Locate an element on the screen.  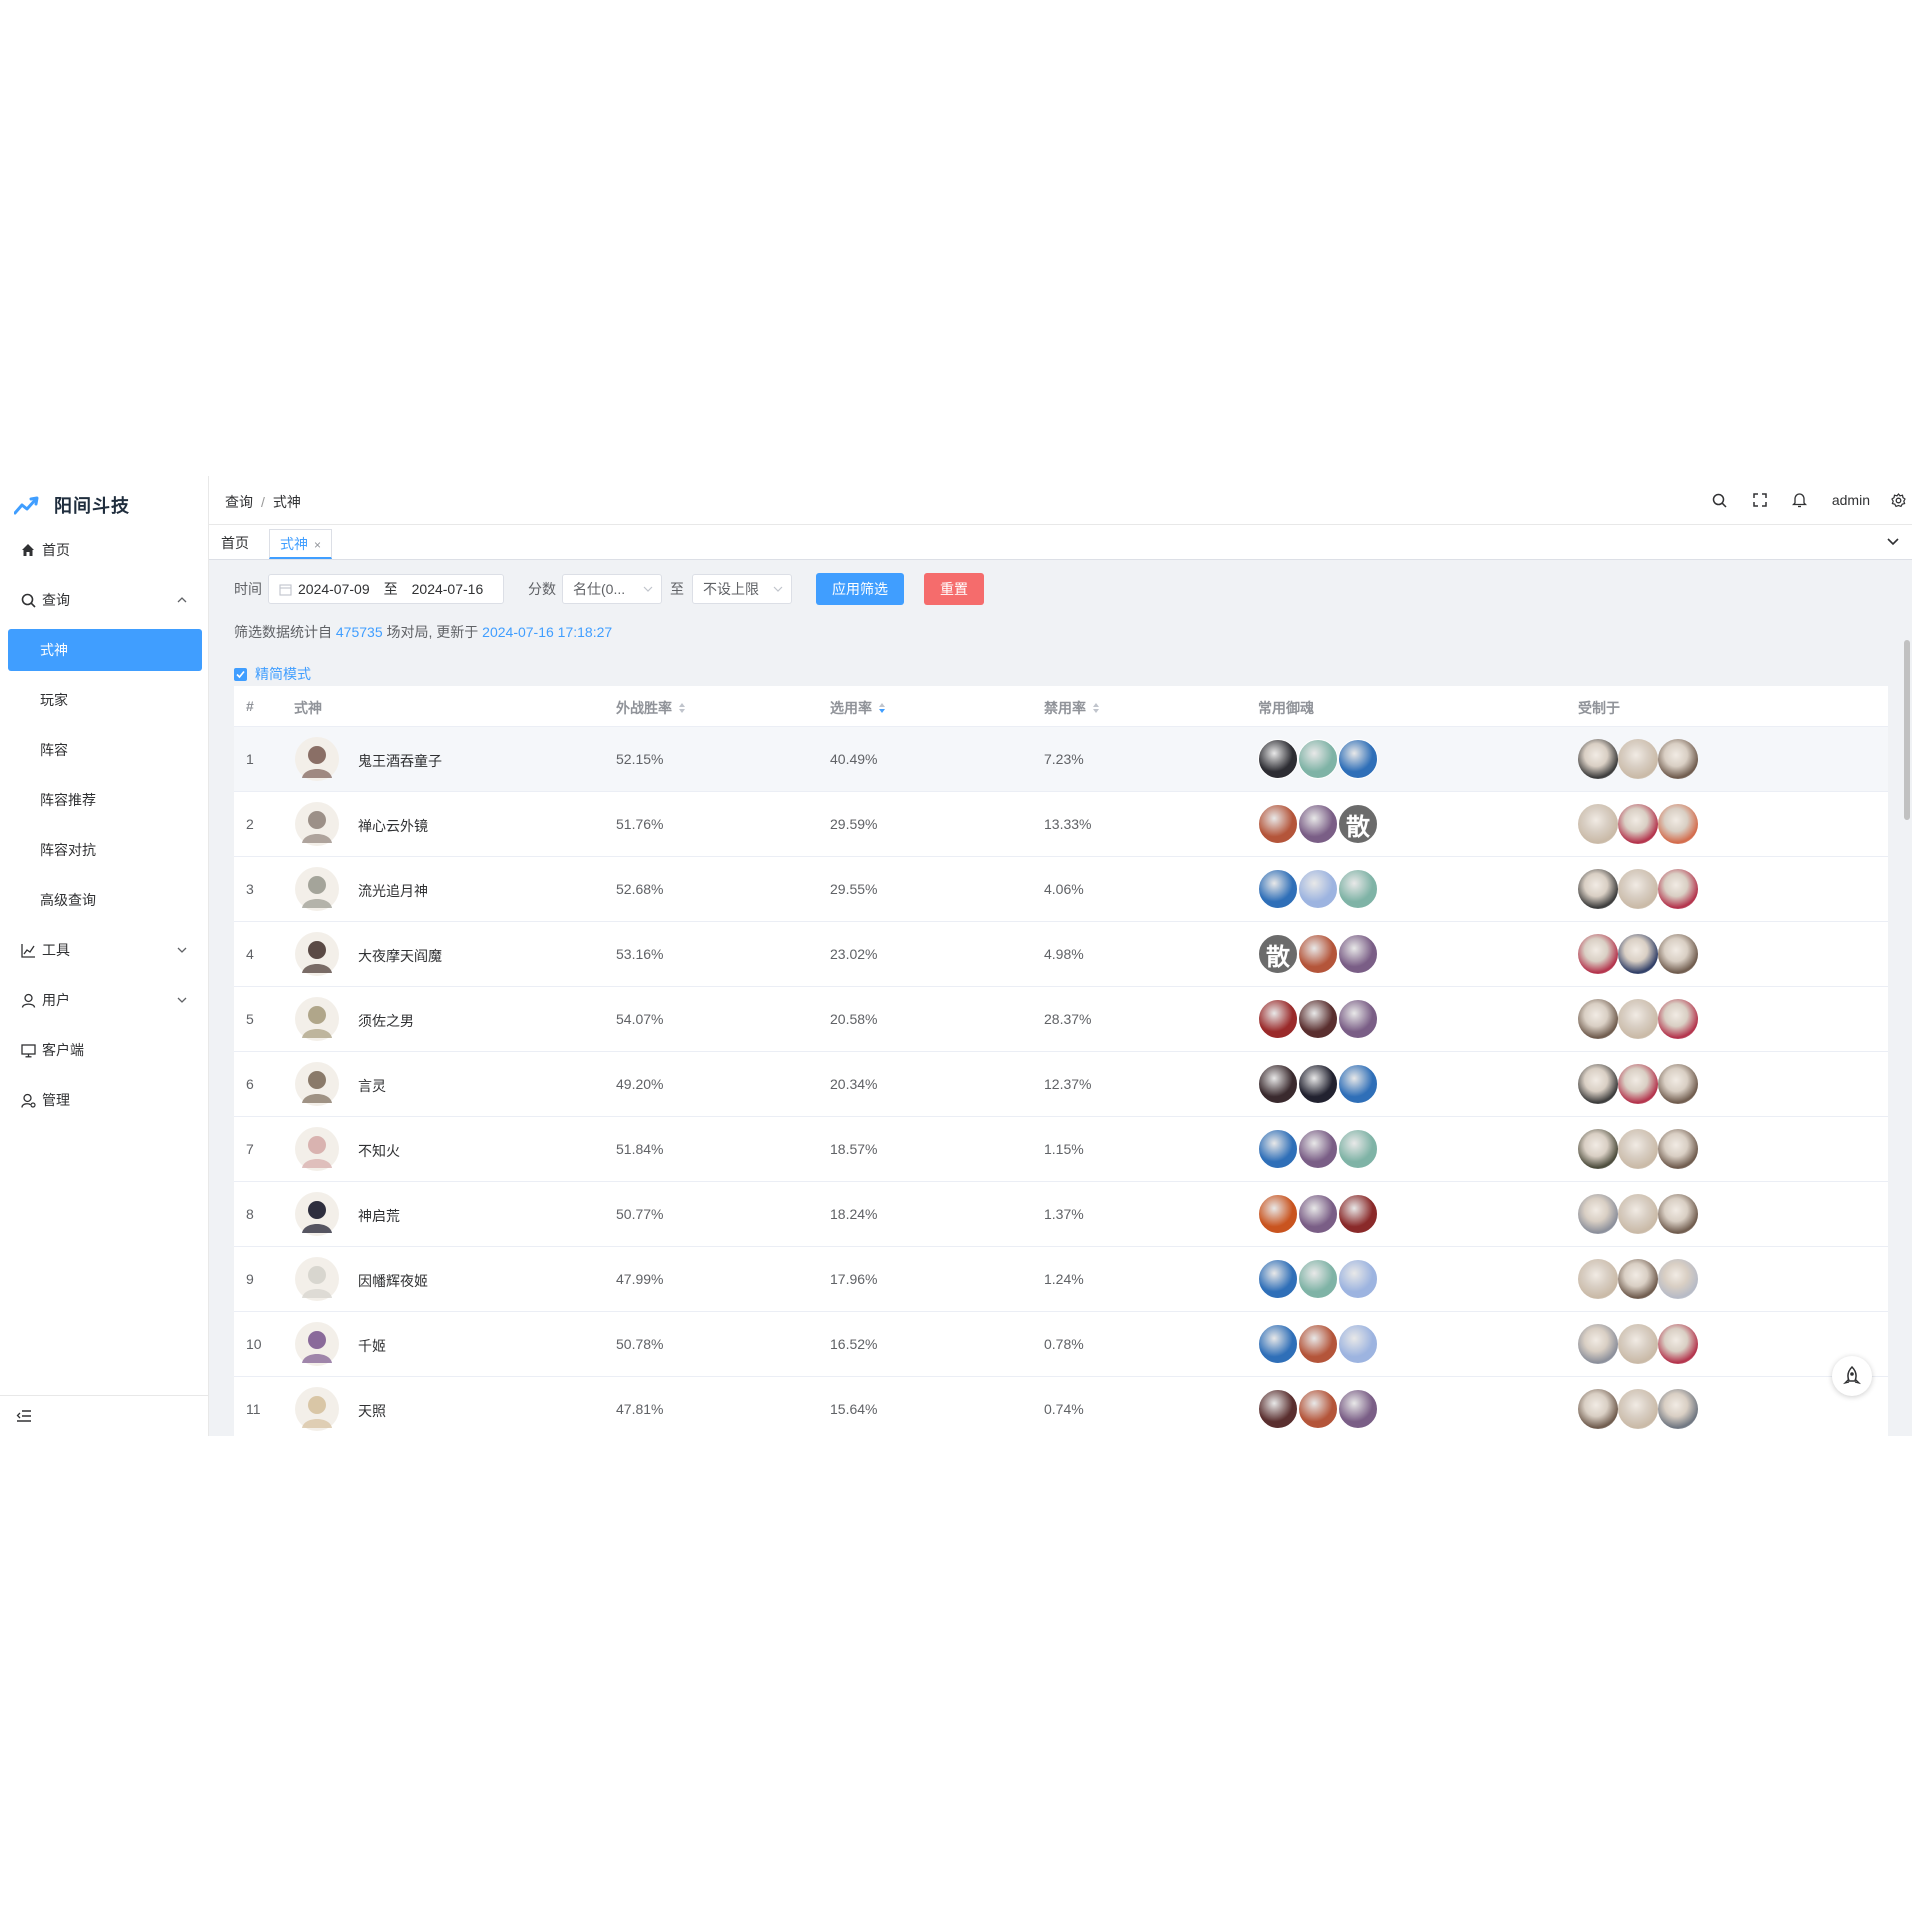
shikigami-name: 因幡辉夜姬 is located at coordinates (393, 1281).